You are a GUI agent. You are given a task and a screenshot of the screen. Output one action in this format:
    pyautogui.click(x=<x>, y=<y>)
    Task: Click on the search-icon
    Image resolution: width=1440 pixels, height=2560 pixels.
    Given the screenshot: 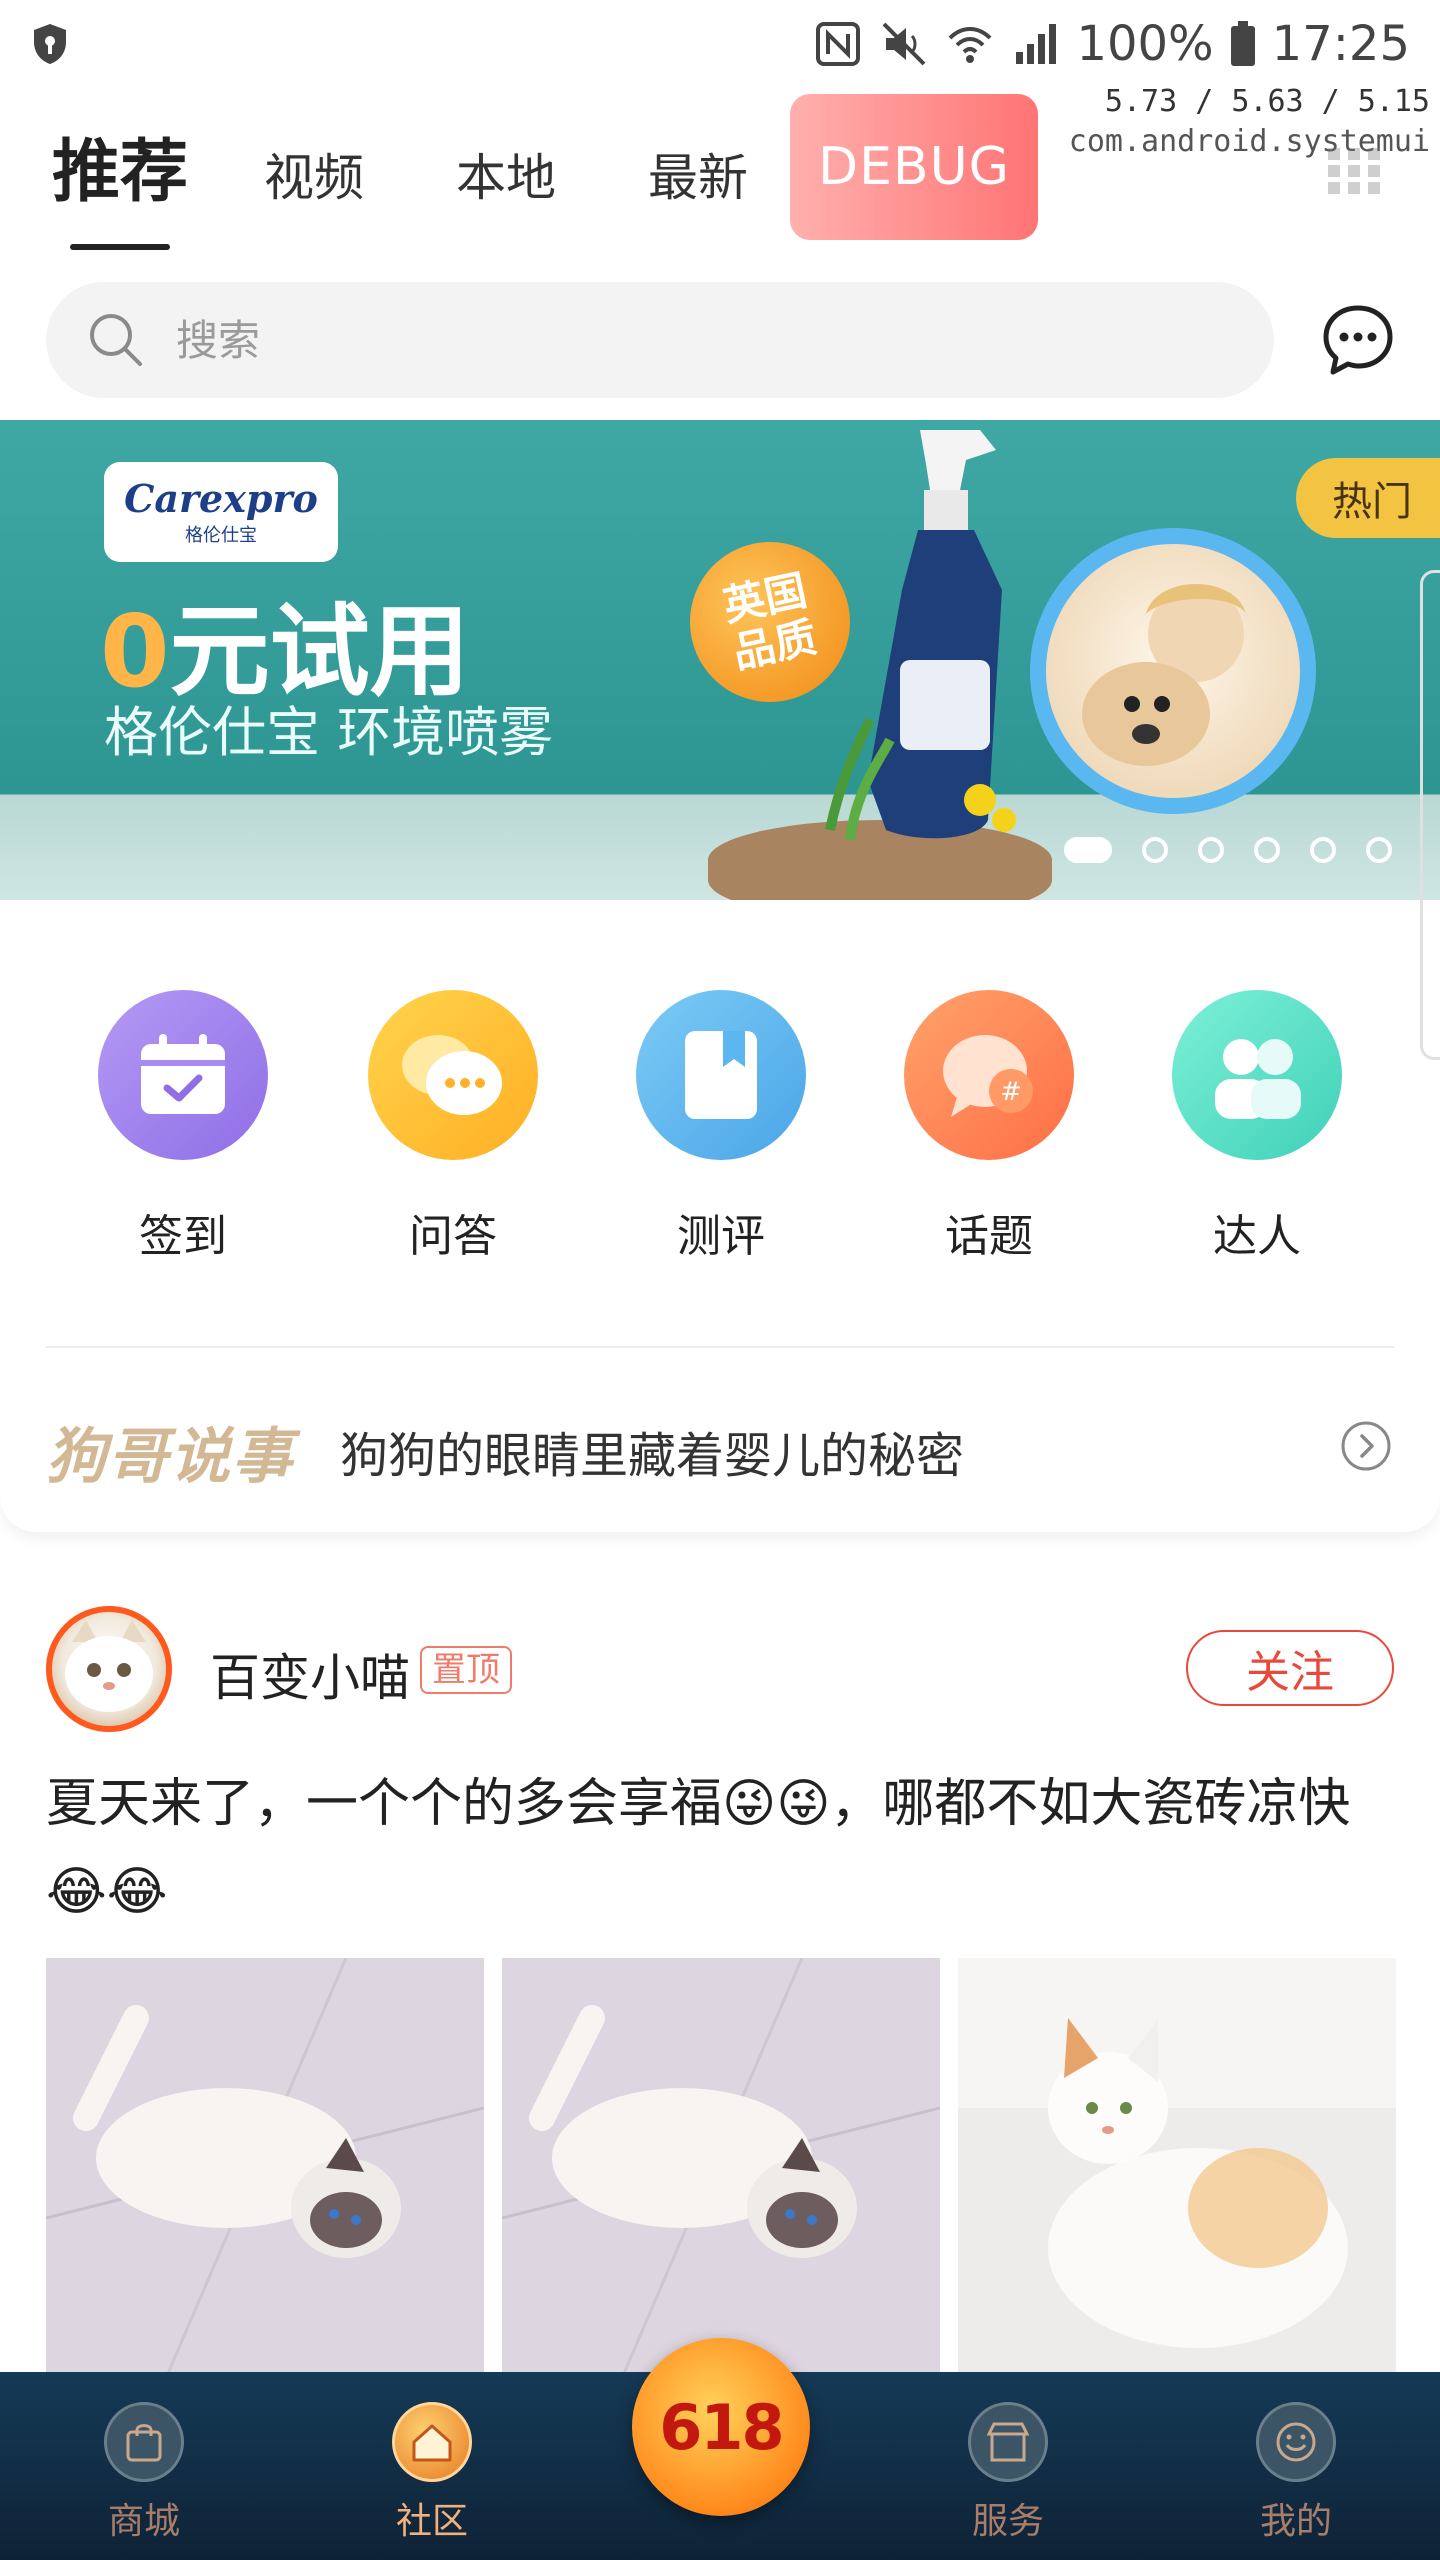 What is the action you would take?
    pyautogui.click(x=116, y=340)
    